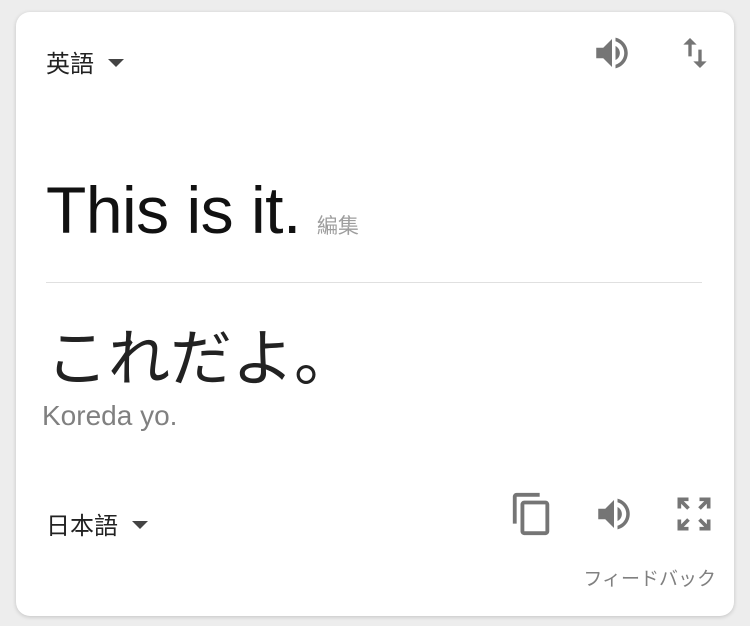 This screenshot has height=626, width=750. I want to click on swap-icon, so click(695, 53).